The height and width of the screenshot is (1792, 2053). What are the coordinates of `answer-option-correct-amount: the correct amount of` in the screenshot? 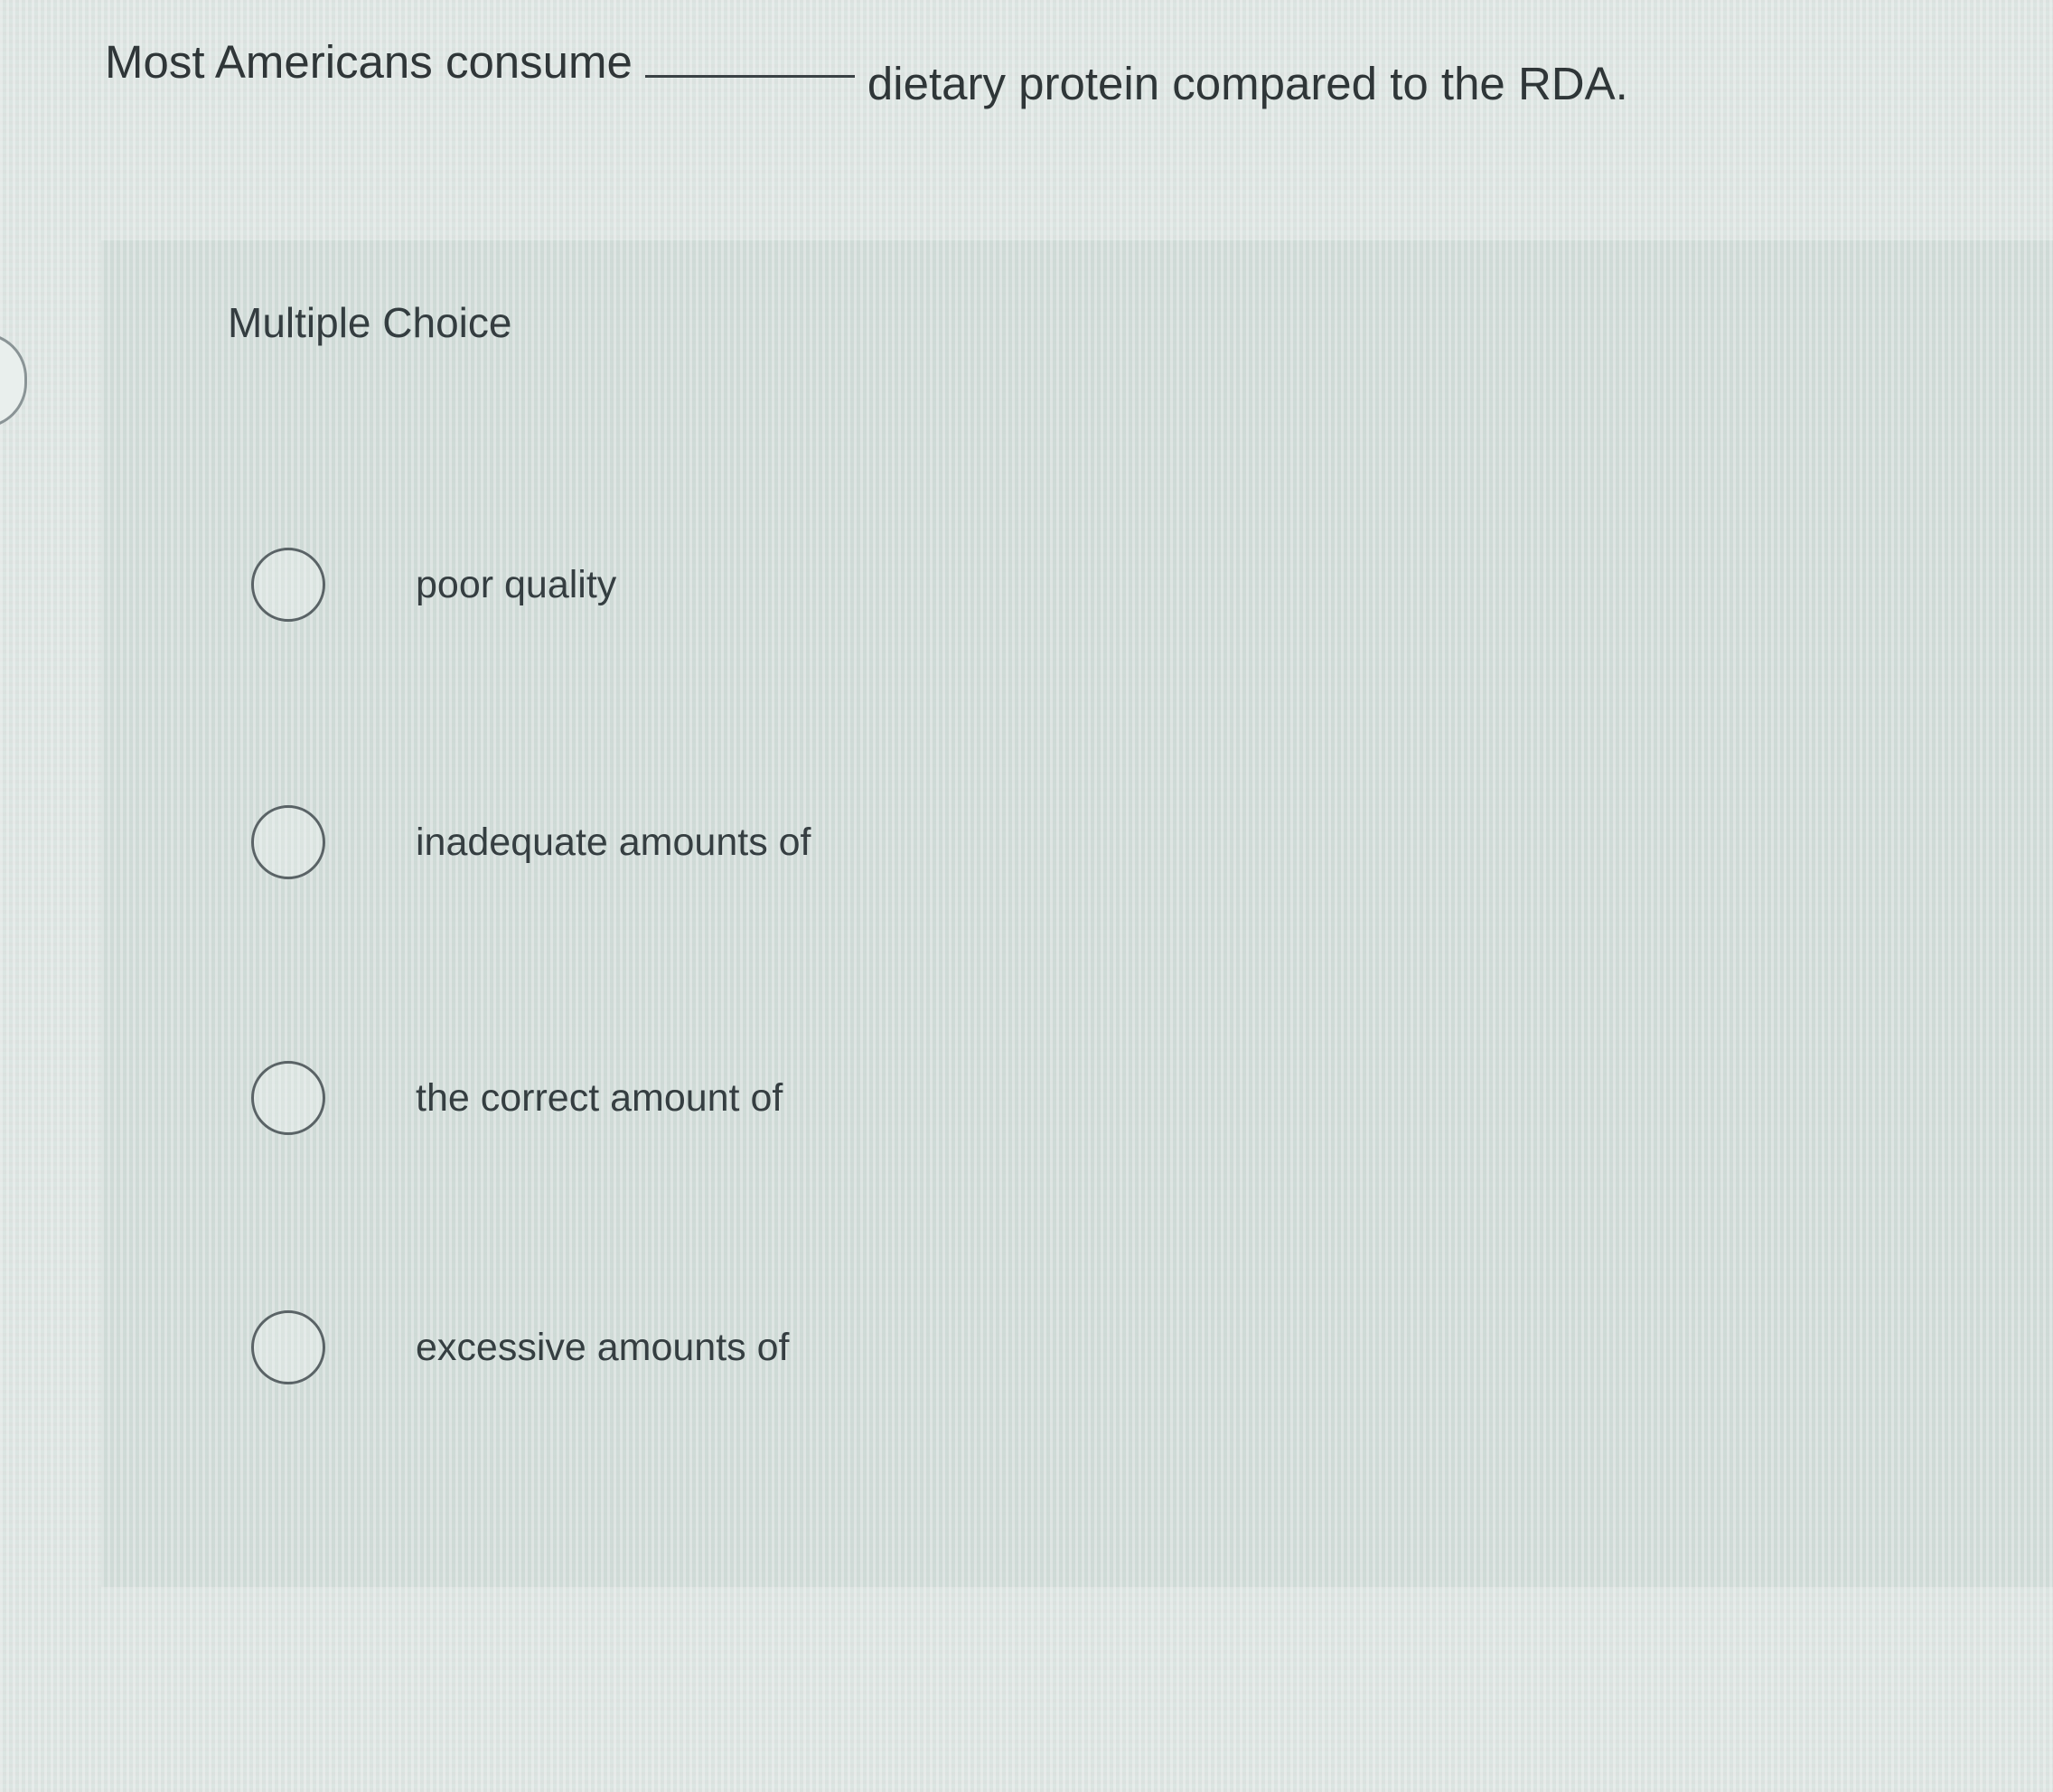 It's located at (517, 1098).